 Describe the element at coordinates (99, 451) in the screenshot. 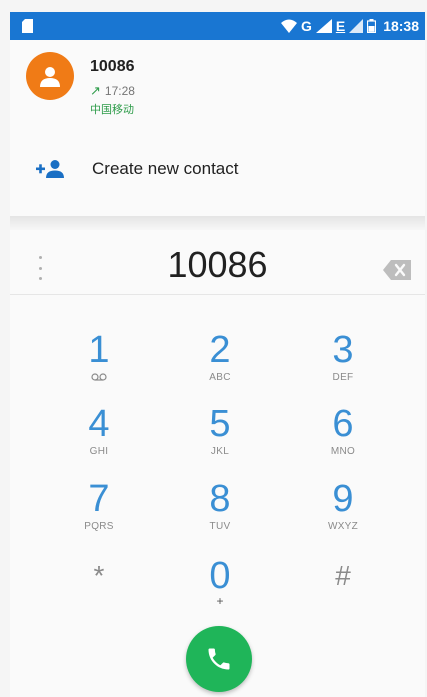

I see `key-letters: GHI` at that location.